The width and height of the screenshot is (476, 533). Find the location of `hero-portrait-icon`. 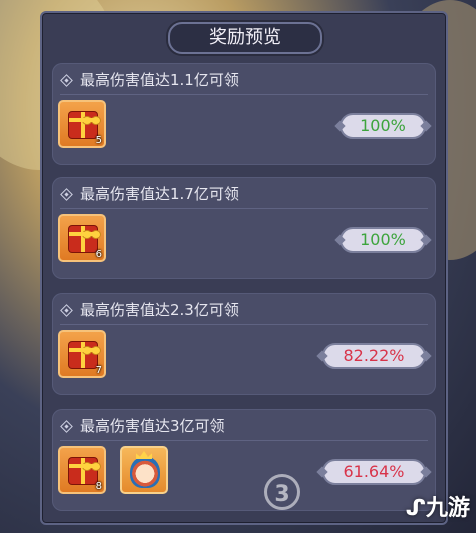

hero-portrait-icon is located at coordinates (145, 472).